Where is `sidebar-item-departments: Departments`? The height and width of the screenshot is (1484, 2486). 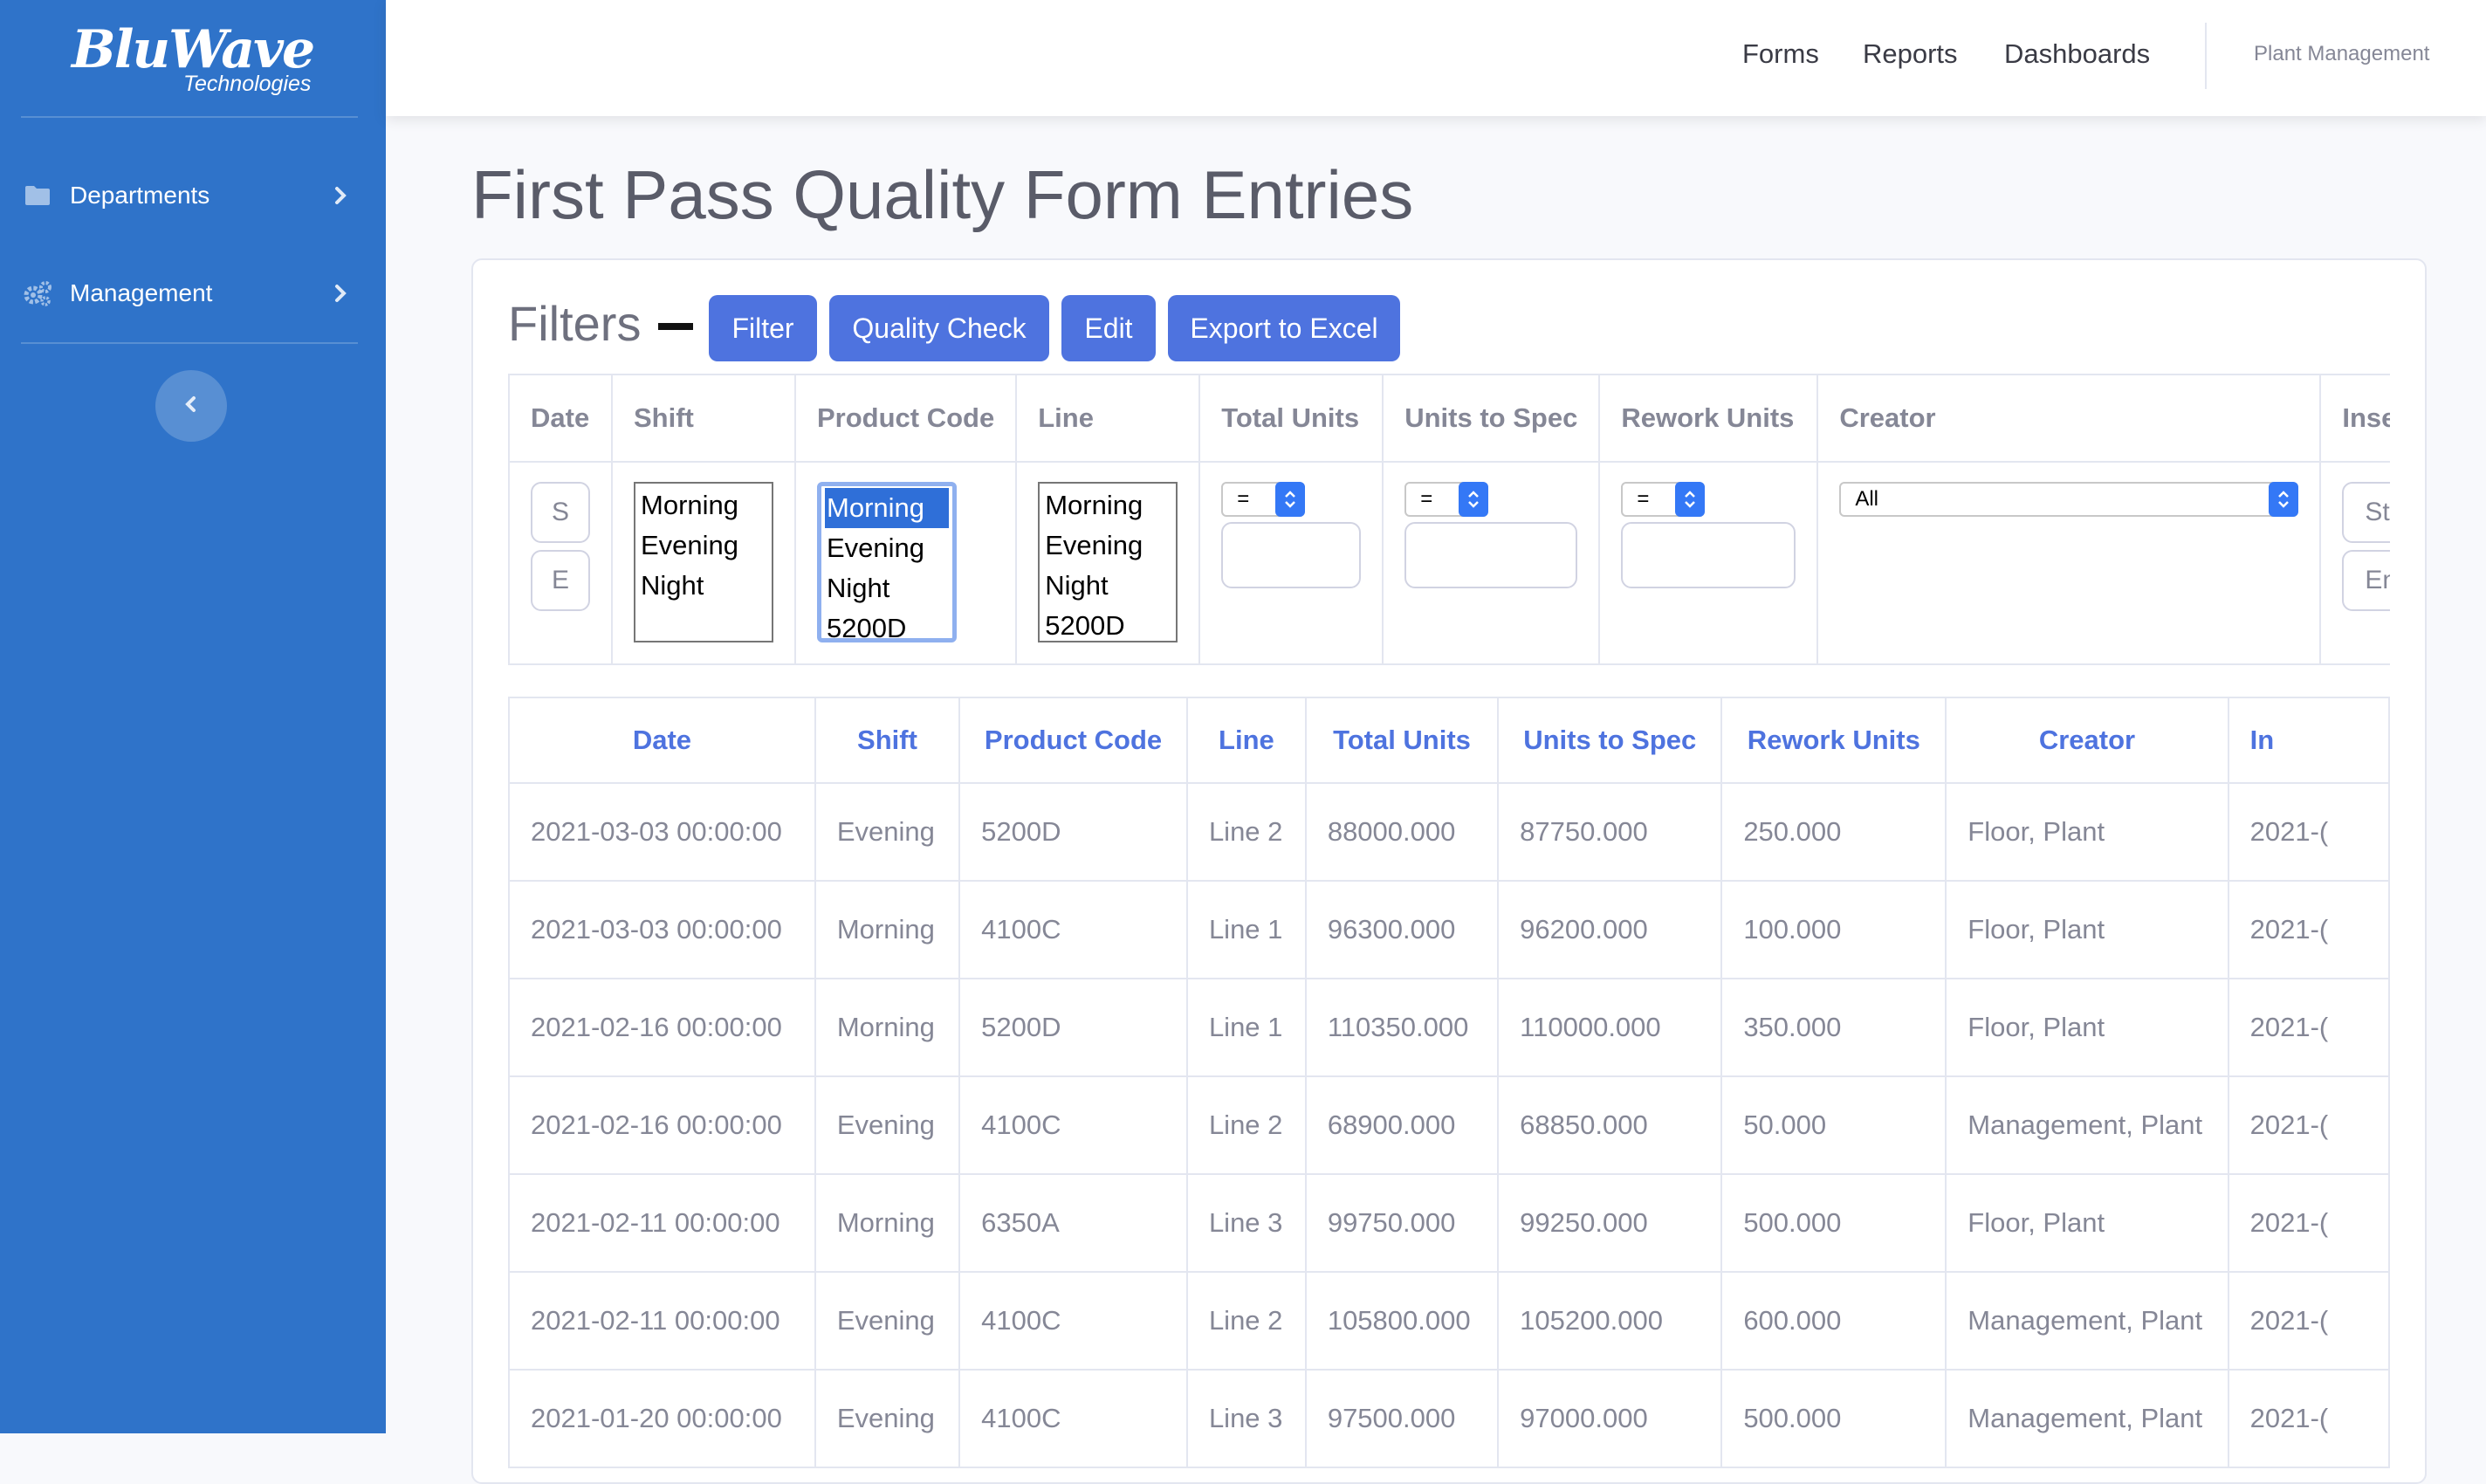 sidebar-item-departments: Departments is located at coordinates (189, 196).